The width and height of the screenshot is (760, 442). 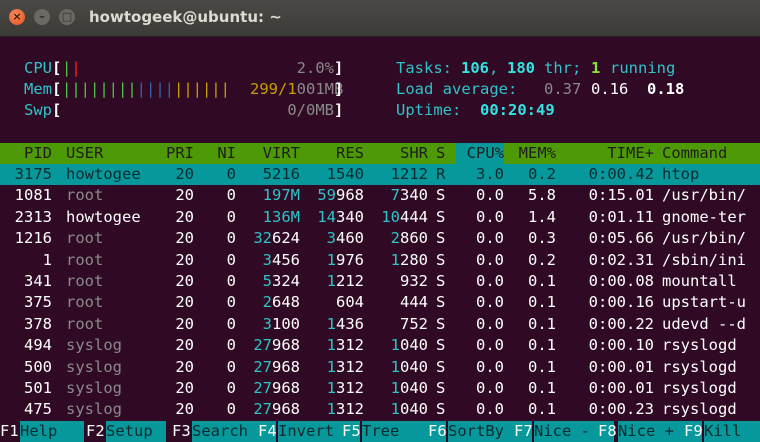 What do you see at coordinates (52, 431) in the screenshot?
I see `fkey-label-f1: Help` at bounding box center [52, 431].